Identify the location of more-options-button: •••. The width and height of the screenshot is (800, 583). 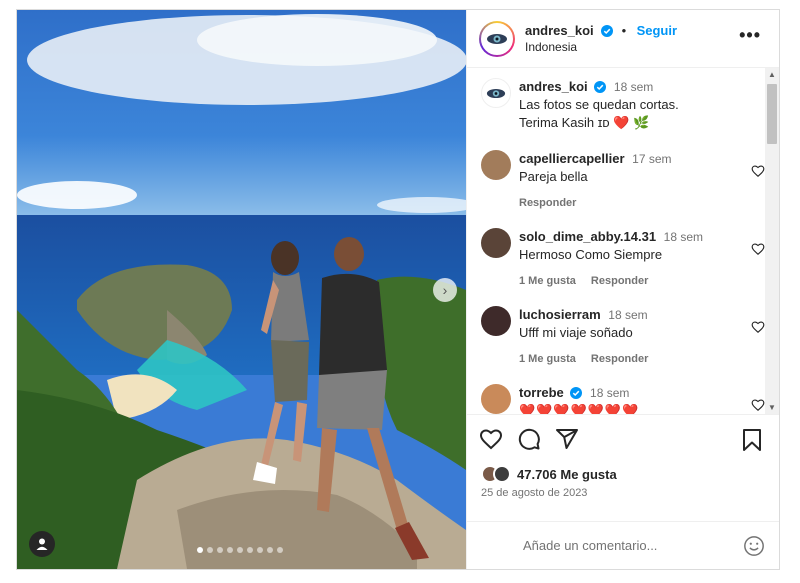
(750, 35).